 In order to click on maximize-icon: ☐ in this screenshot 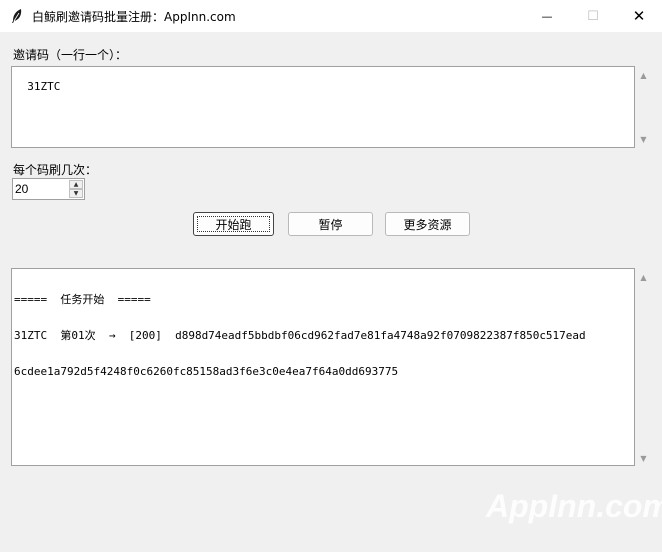, I will do `click(593, 16)`.